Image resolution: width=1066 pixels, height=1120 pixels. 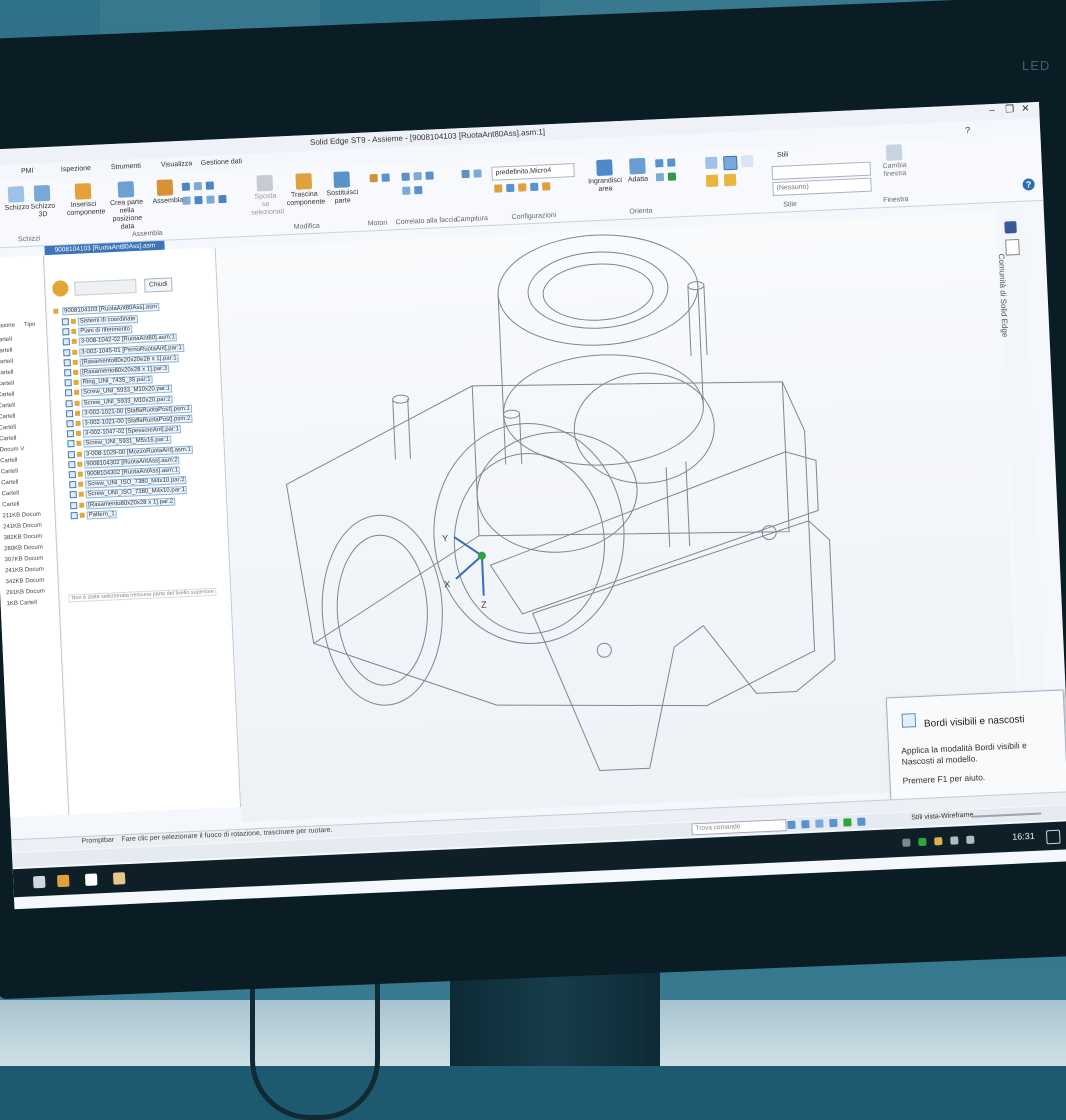 I want to click on minimize-button: –, so click(x=992, y=110).